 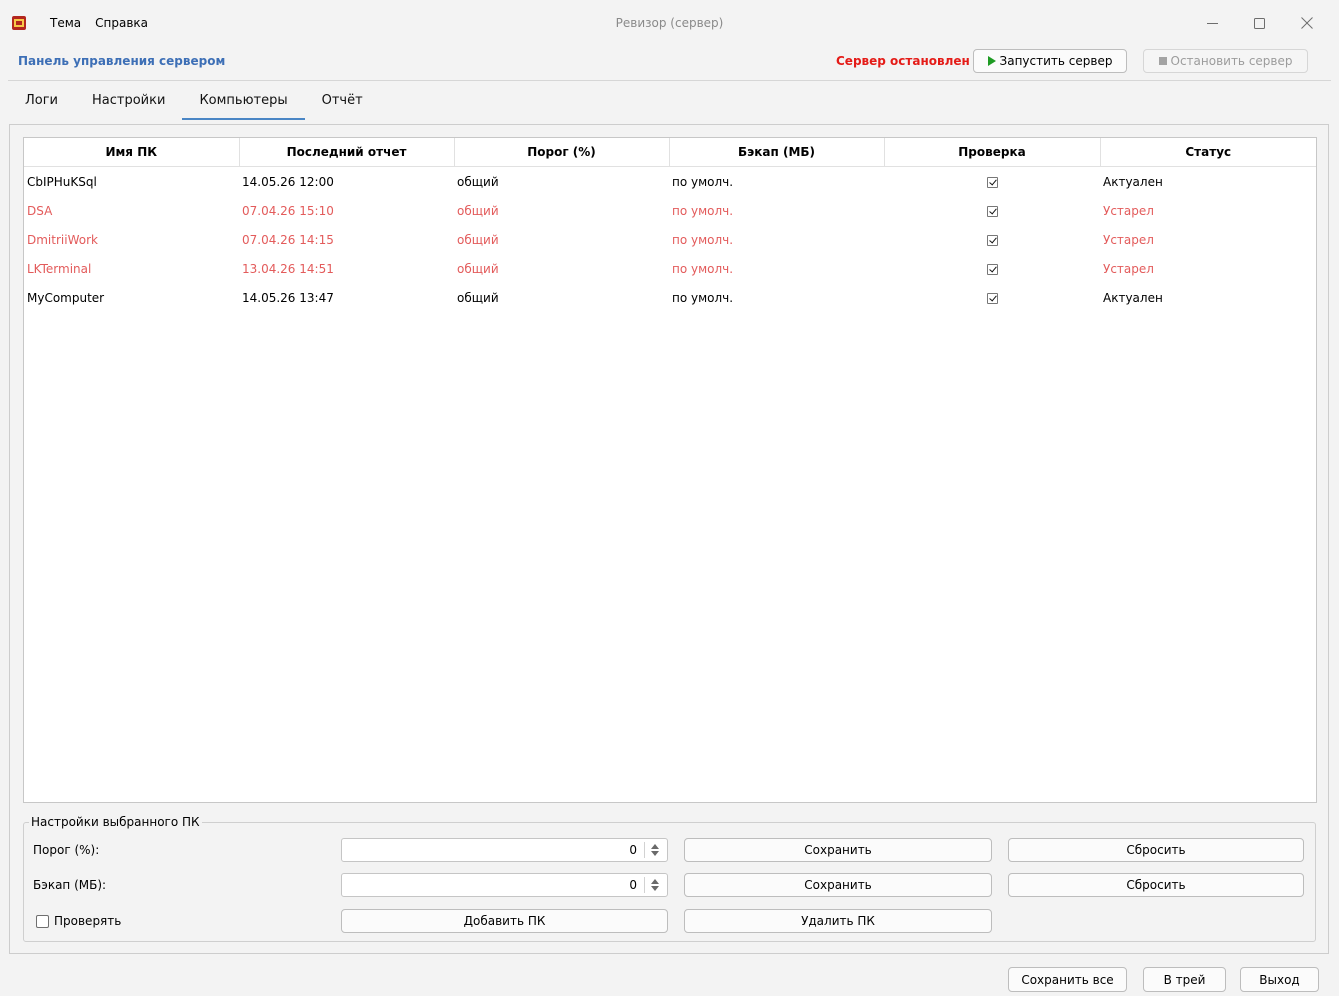 What do you see at coordinates (562, 152) in the screenshot?
I see `column-header-threshold: Порог (%)` at bounding box center [562, 152].